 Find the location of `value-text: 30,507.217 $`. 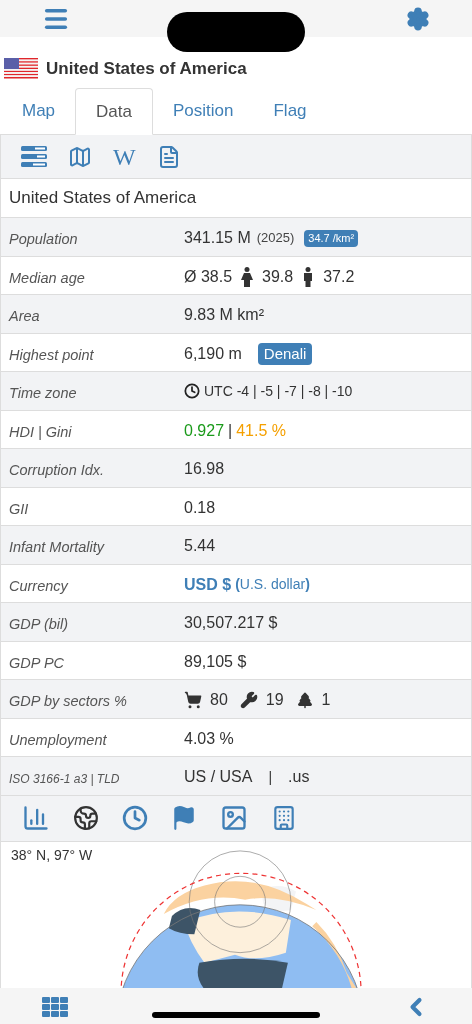

value-text: 30,507.217 $ is located at coordinates (231, 623).